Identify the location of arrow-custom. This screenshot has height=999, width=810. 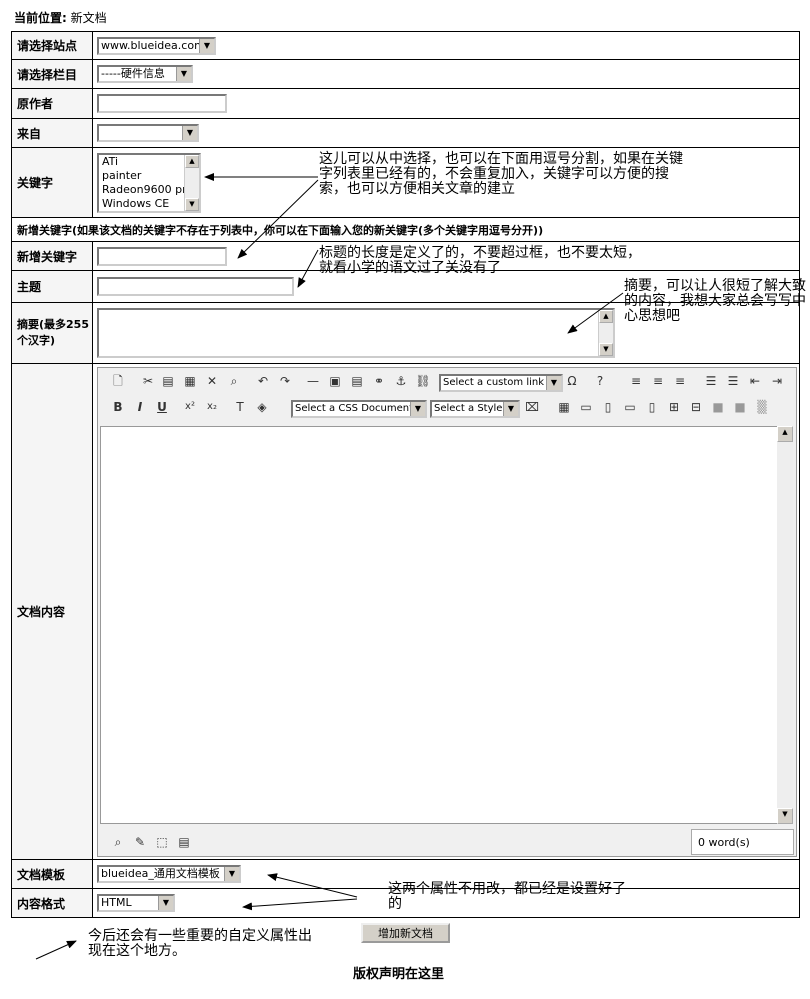
(56, 950).